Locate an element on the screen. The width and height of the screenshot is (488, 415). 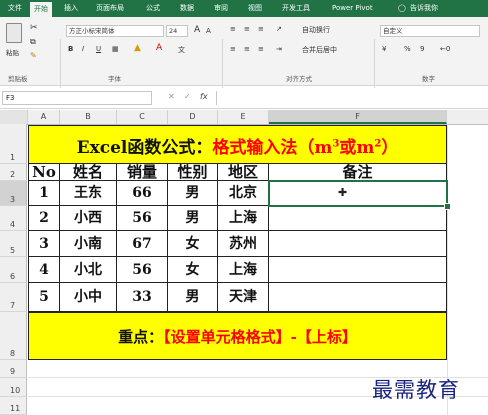
tab-formulas: 公式 is located at coordinates (153, 8).